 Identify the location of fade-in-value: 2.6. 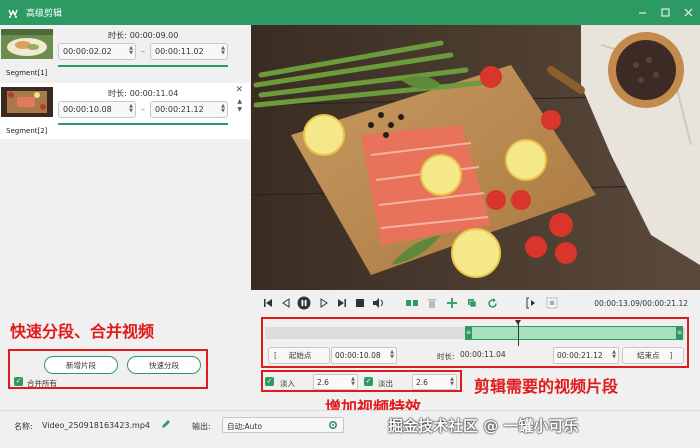
(323, 382).